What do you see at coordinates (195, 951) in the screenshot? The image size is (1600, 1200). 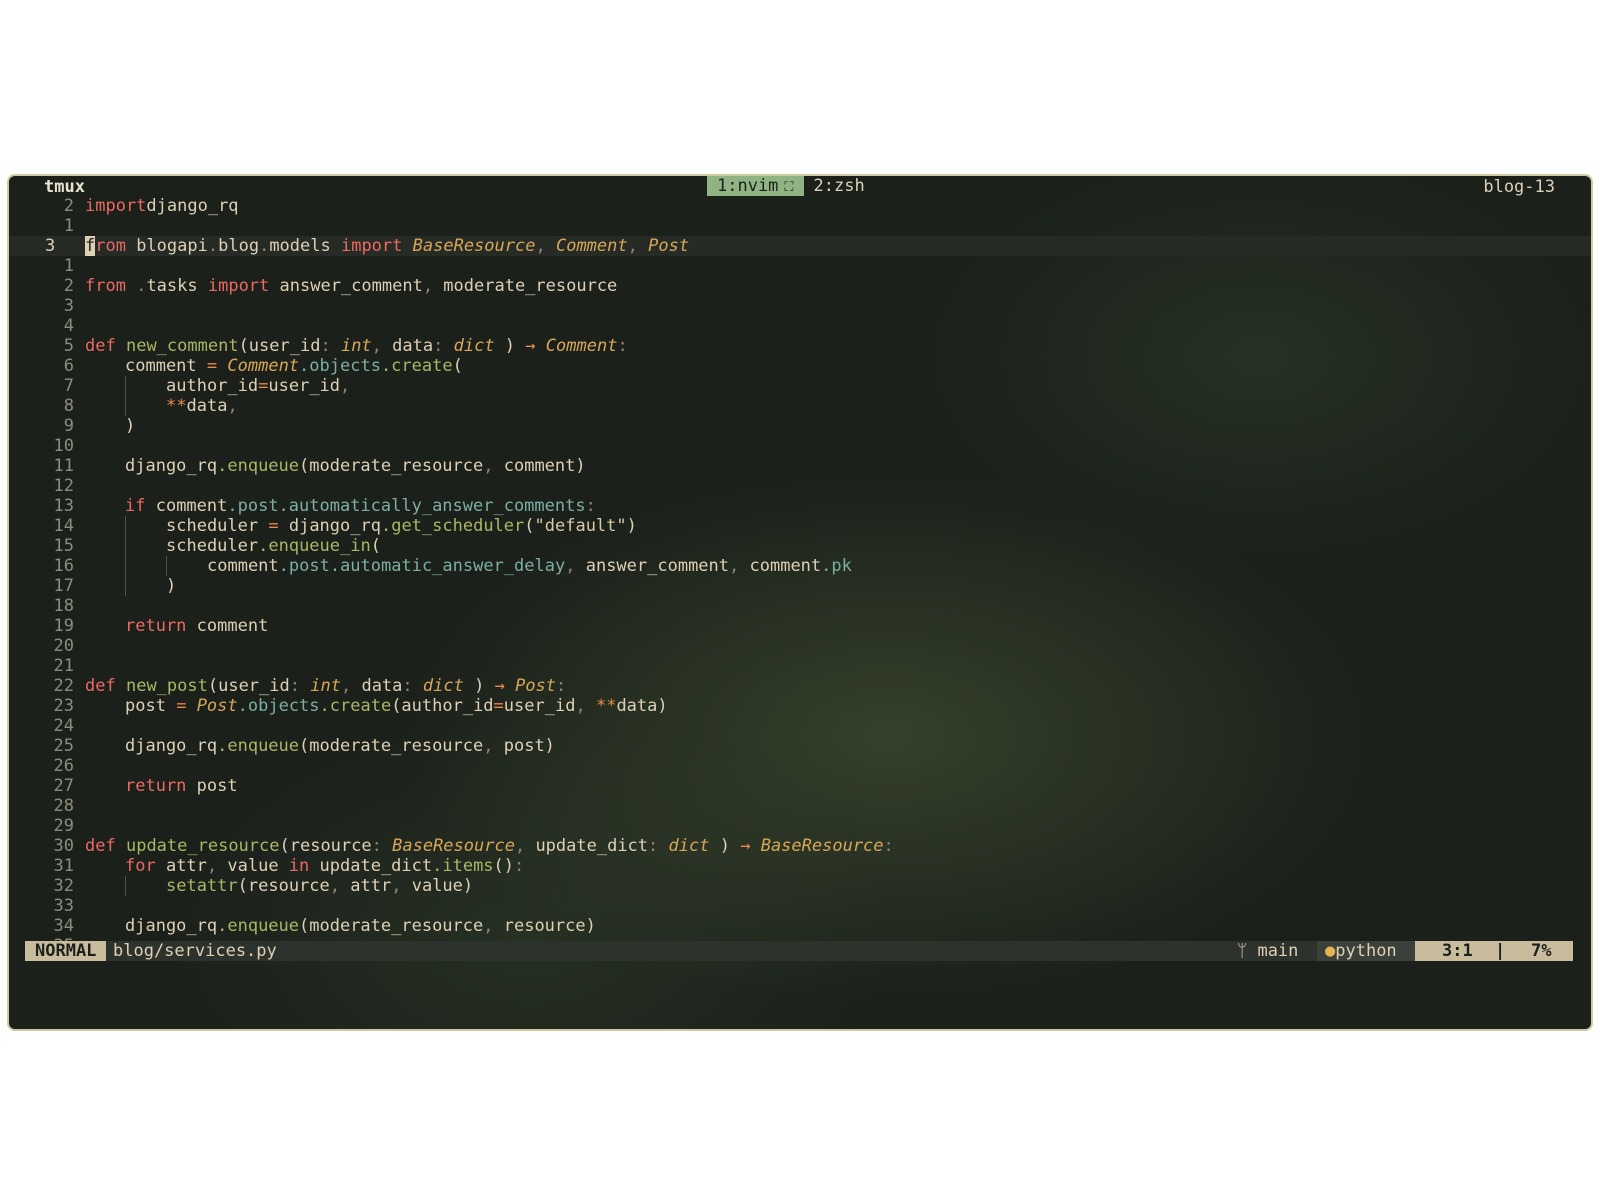 I see `file-name: blog/services.py` at bounding box center [195, 951].